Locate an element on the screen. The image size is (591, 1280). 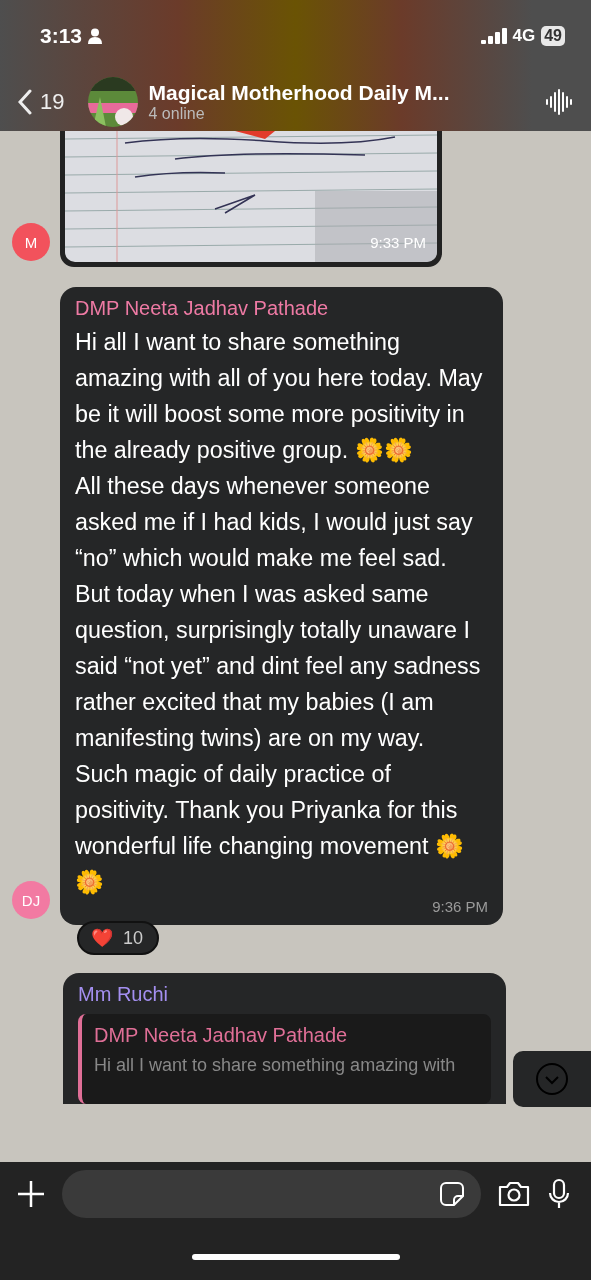
quoted-text: Hi all I want to share something amazing with is located at coordinates (275, 1065).